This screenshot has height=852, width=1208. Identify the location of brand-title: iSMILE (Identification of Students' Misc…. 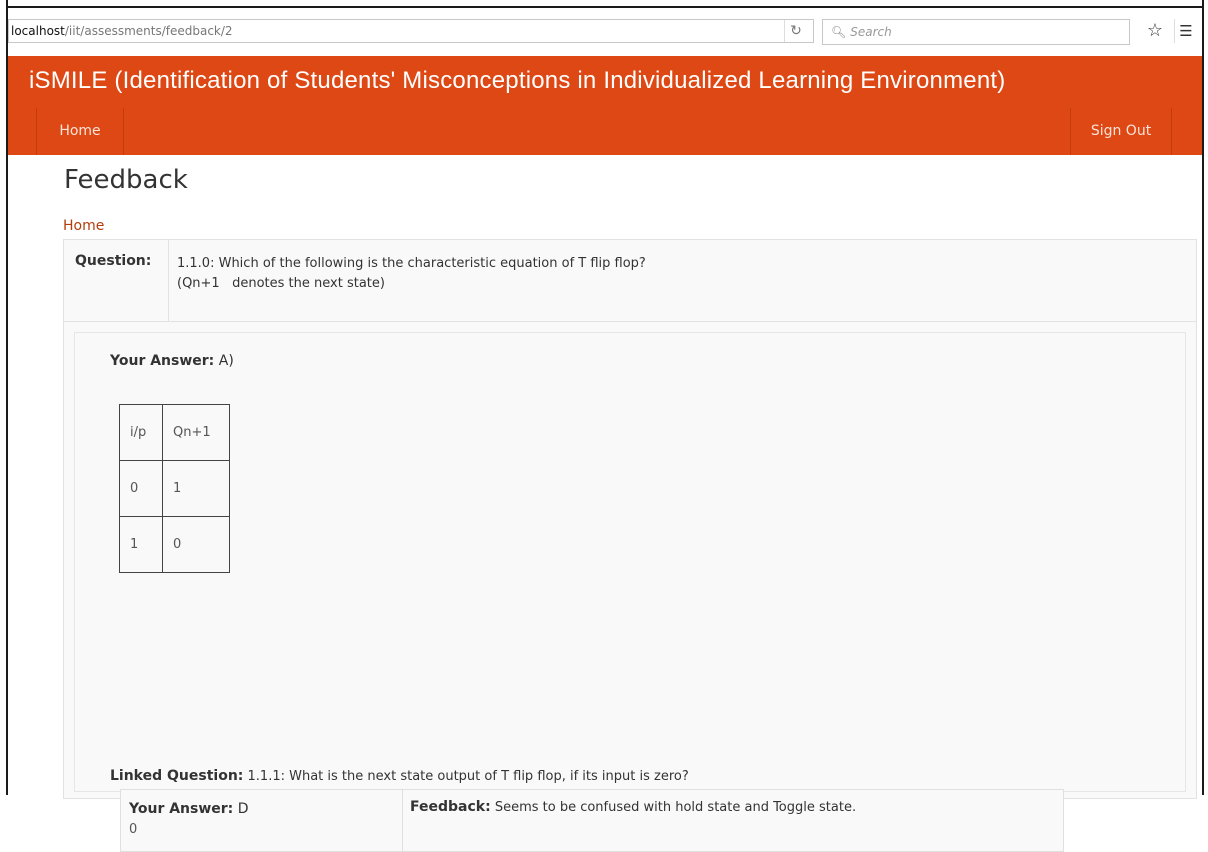
(517, 81).